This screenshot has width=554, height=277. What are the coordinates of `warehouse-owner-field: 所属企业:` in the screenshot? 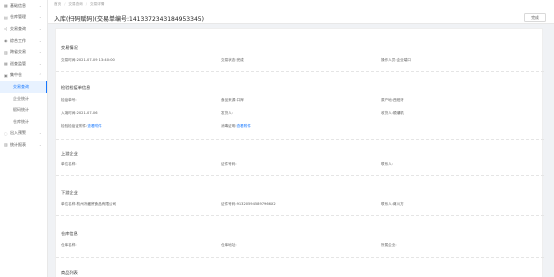 It's located at (389, 245).